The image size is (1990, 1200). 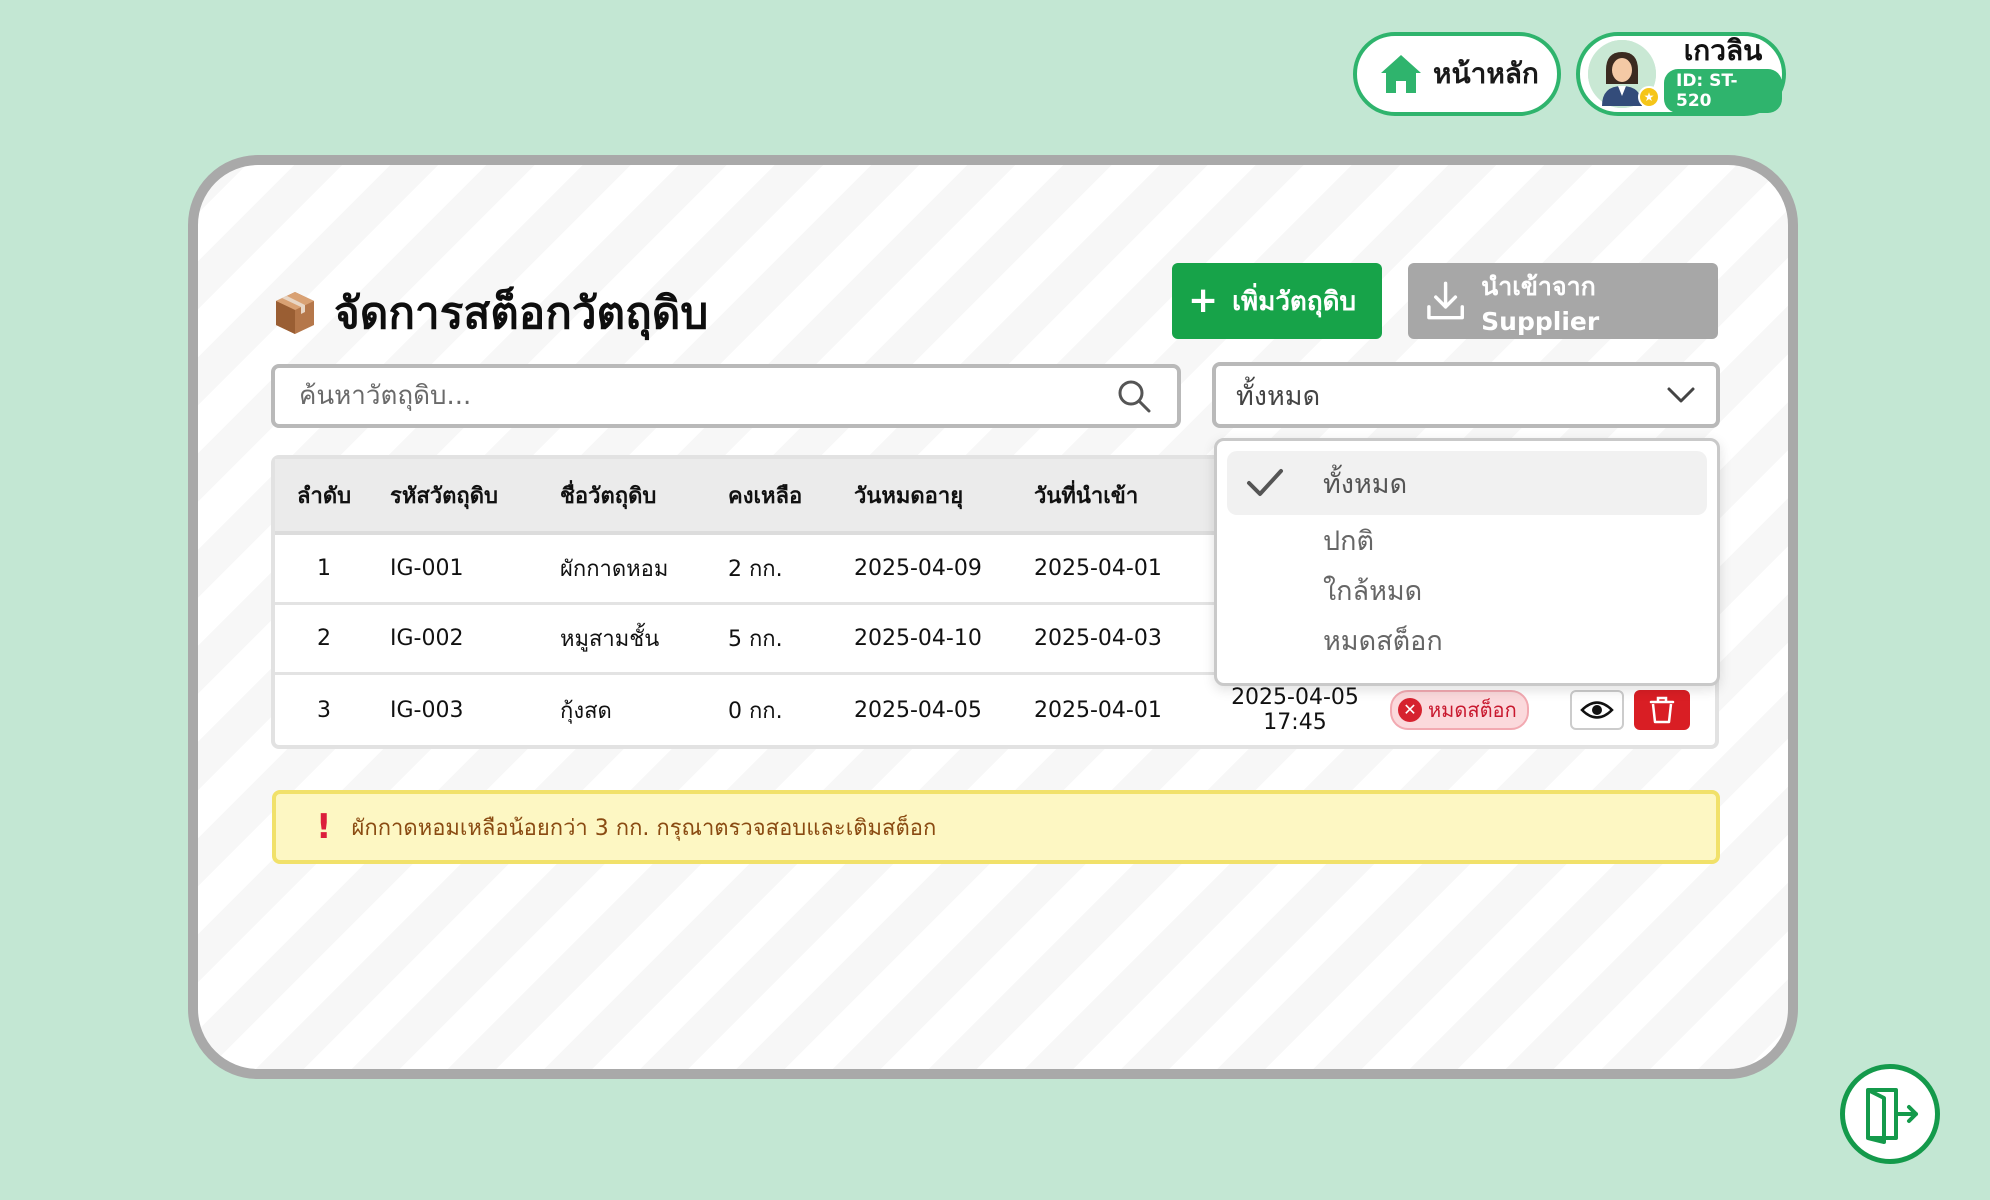 I want to click on page-title: จัดการสต็อกวัตถุดิบ, so click(x=490, y=313).